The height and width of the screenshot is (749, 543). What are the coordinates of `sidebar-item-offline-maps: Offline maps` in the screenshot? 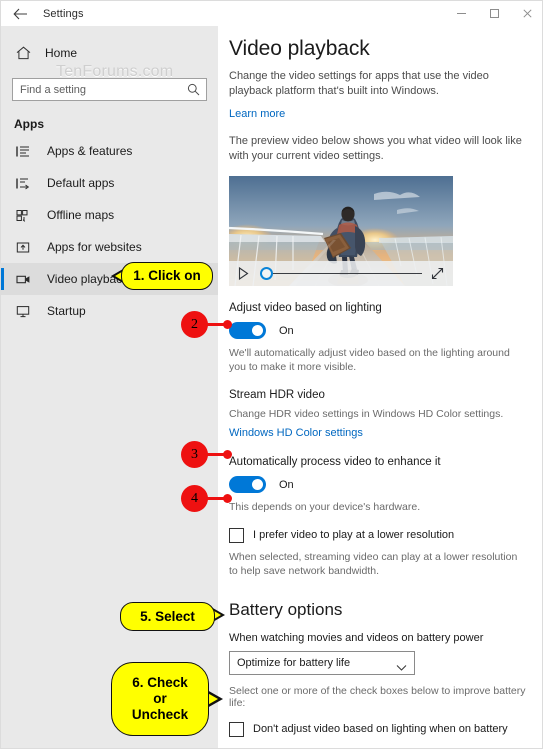 It's located at (109, 215).